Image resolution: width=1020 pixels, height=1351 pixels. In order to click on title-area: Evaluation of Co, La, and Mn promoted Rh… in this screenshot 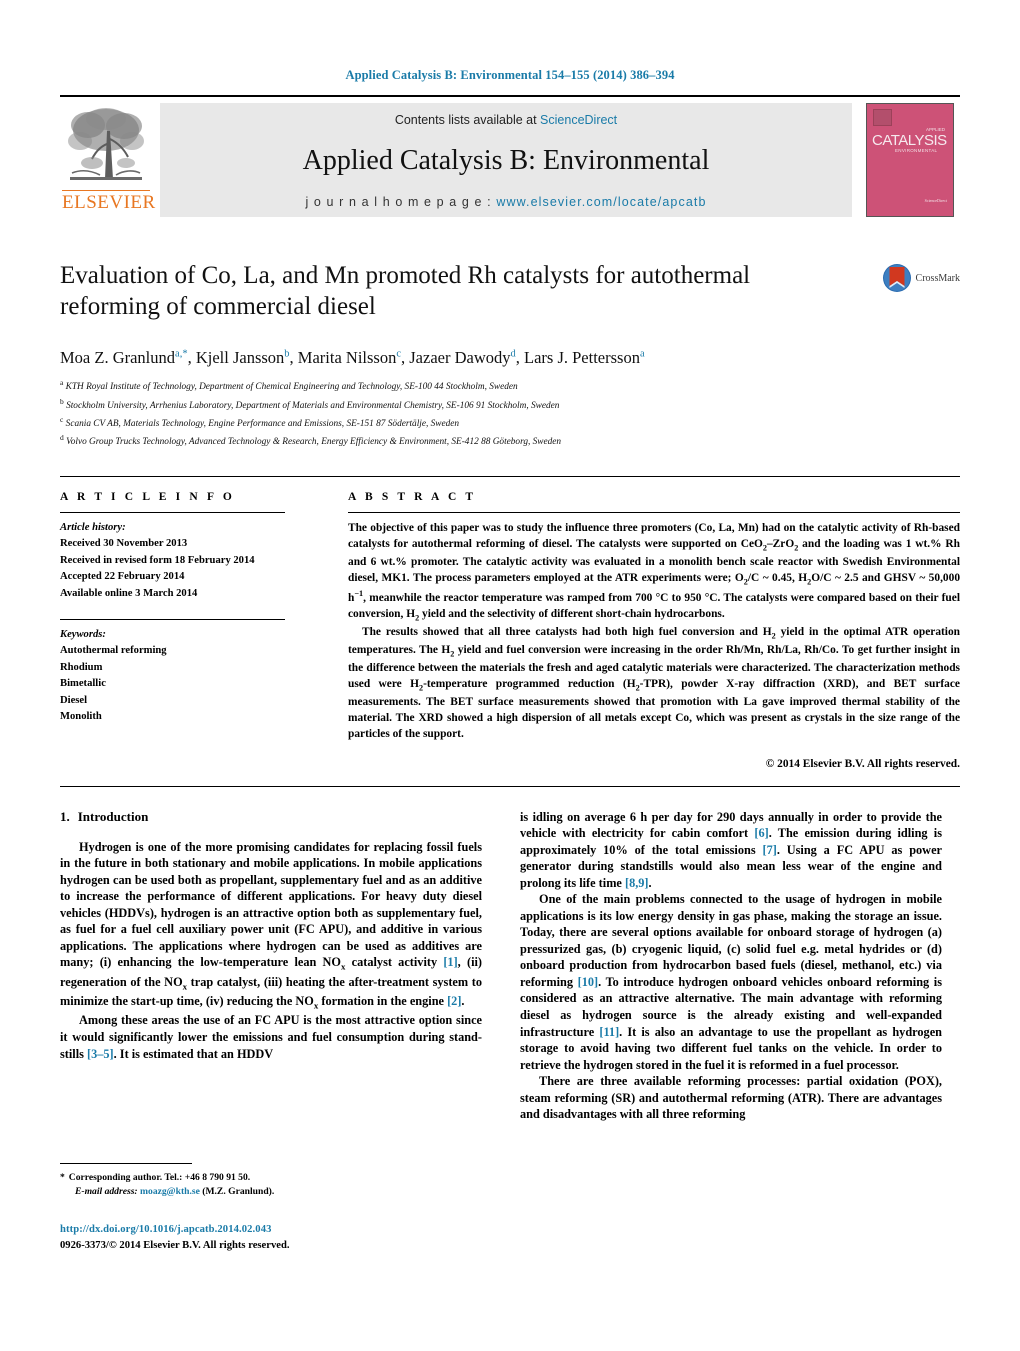, I will do `click(510, 293)`.